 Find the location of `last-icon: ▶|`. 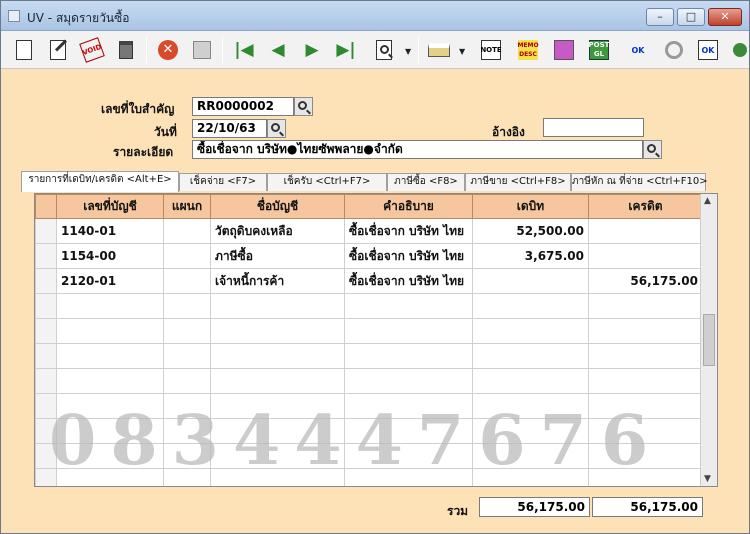

last-icon: ▶| is located at coordinates (346, 50).